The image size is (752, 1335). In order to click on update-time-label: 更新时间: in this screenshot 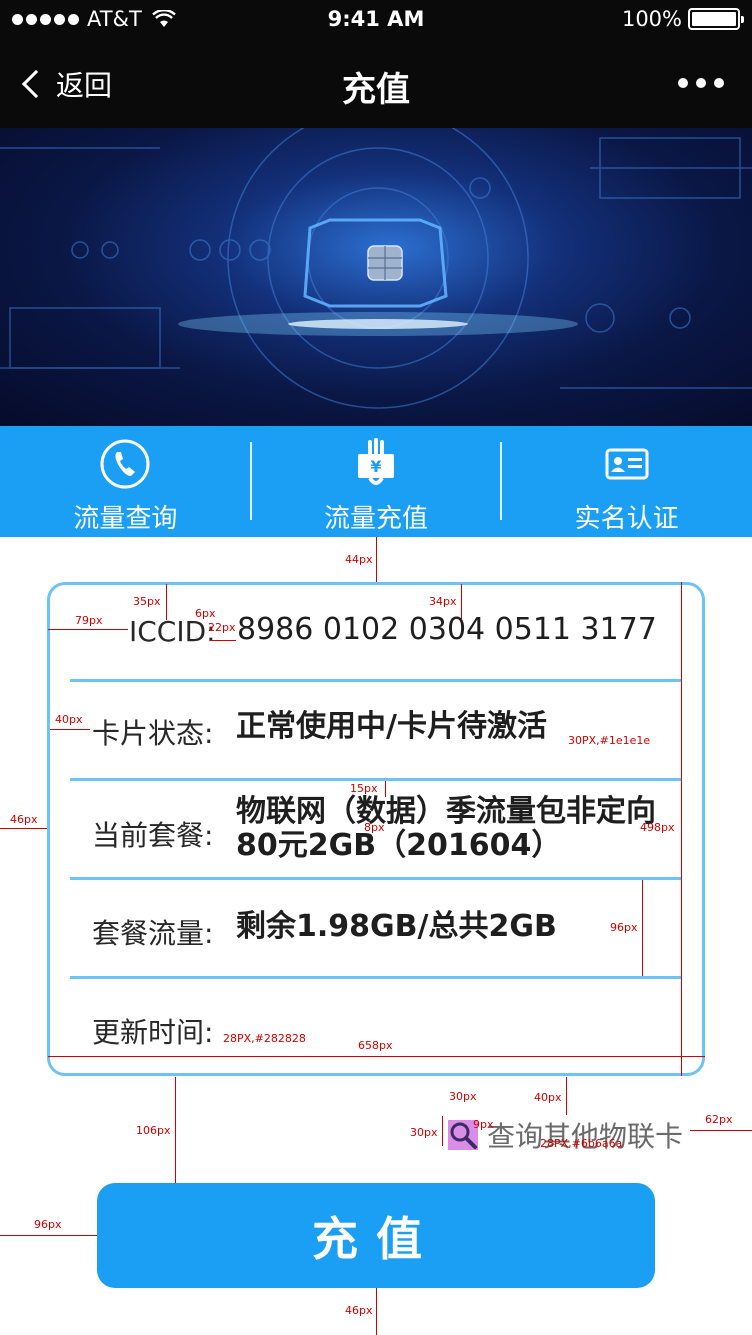, I will do `click(153, 1032)`.